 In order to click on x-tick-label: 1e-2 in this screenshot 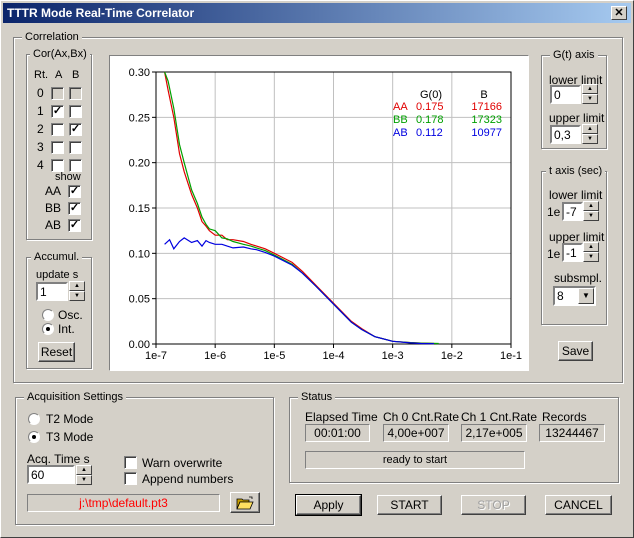, I will do `click(452, 356)`.